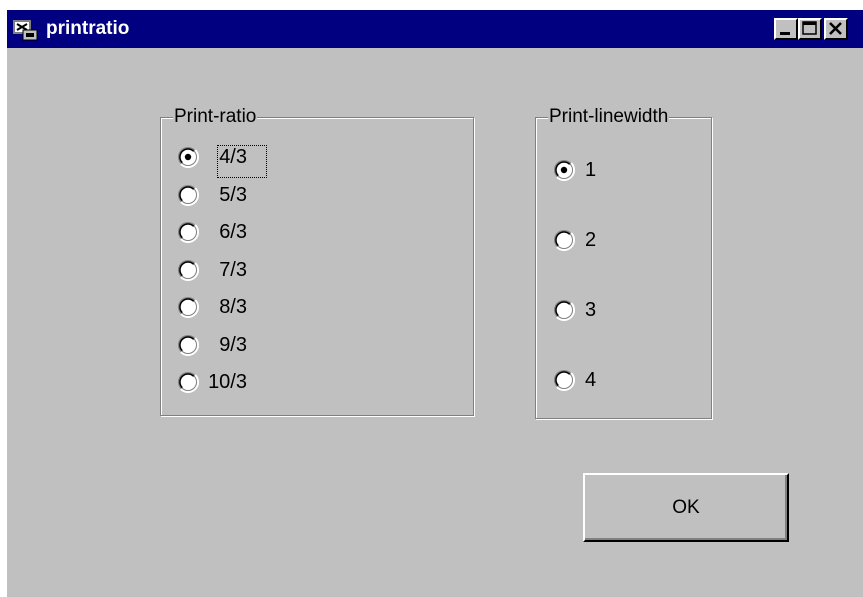 The image size is (863, 597). I want to click on print-linewidth-label: 4, so click(591, 380).